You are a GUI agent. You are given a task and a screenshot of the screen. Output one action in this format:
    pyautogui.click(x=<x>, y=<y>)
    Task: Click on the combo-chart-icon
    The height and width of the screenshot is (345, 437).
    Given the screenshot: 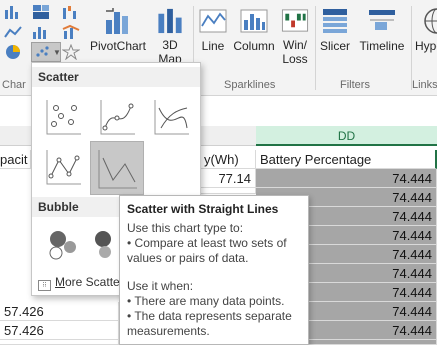 What is the action you would take?
    pyautogui.click(x=71, y=32)
    